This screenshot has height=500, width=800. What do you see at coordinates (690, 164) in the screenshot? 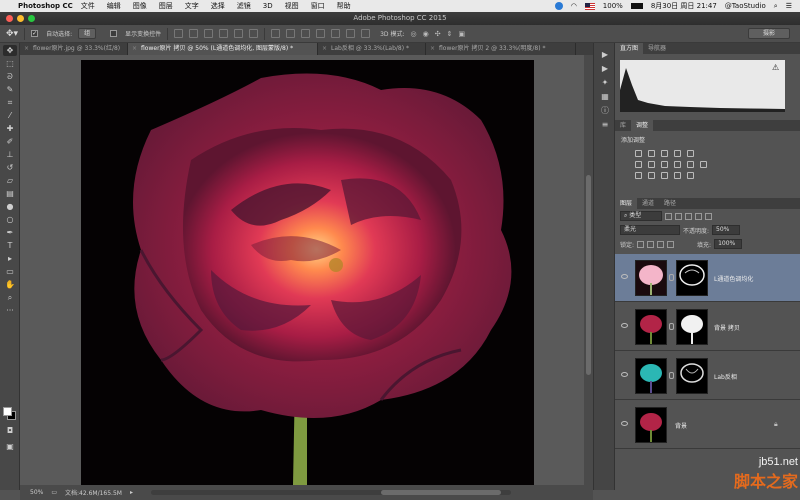
I see `channel-mixer-icon` at bounding box center [690, 164].